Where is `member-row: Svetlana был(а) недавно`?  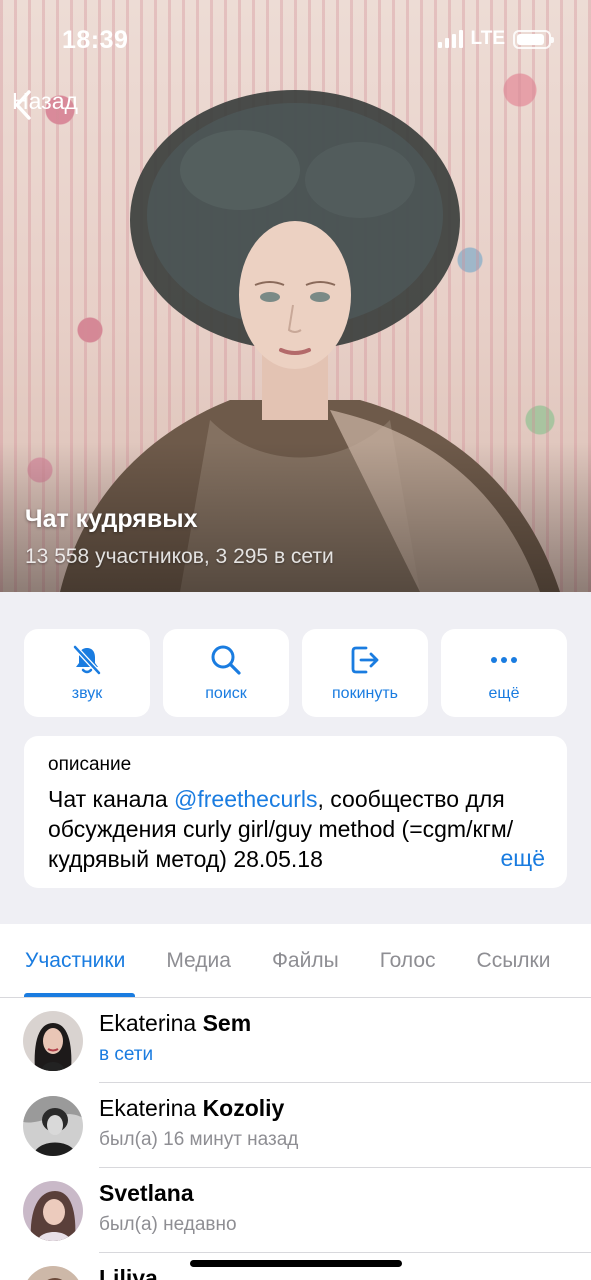 member-row: Svetlana был(а) недавно is located at coordinates (295, 1210).